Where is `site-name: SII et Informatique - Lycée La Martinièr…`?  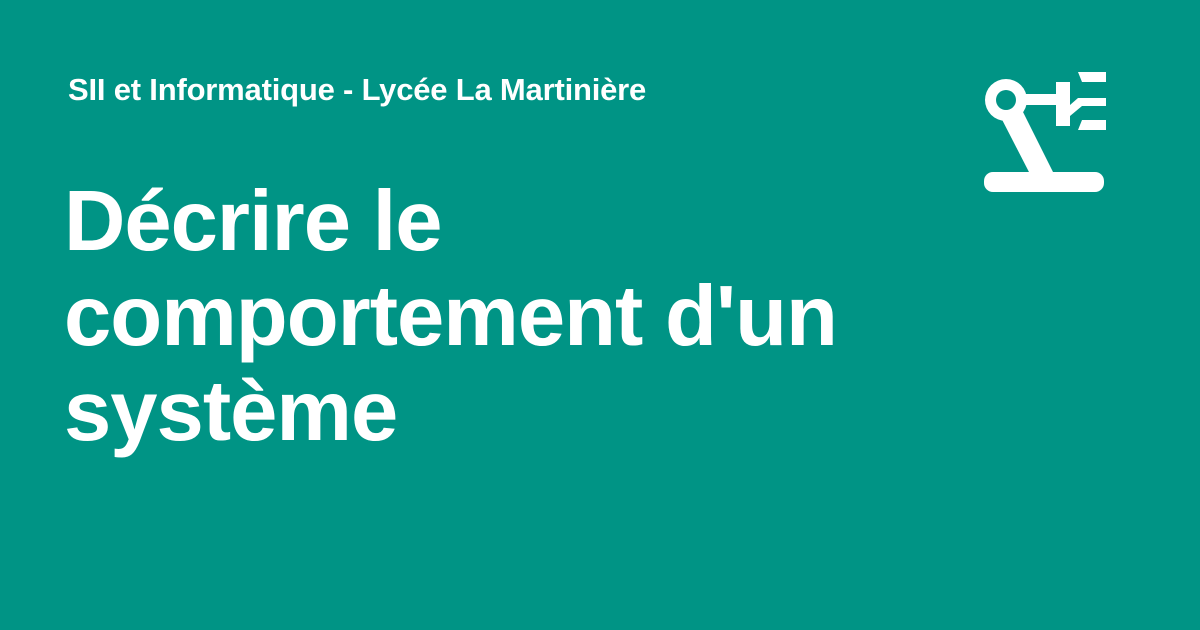 site-name: SII et Informatique - Lycée La Martinièr… is located at coordinates (357, 89).